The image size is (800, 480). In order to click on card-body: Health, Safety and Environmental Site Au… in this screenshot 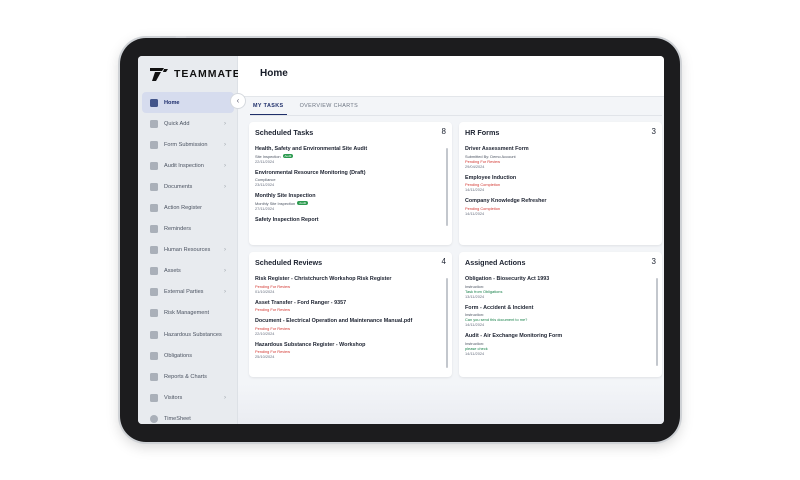, I will do `click(347, 187)`.